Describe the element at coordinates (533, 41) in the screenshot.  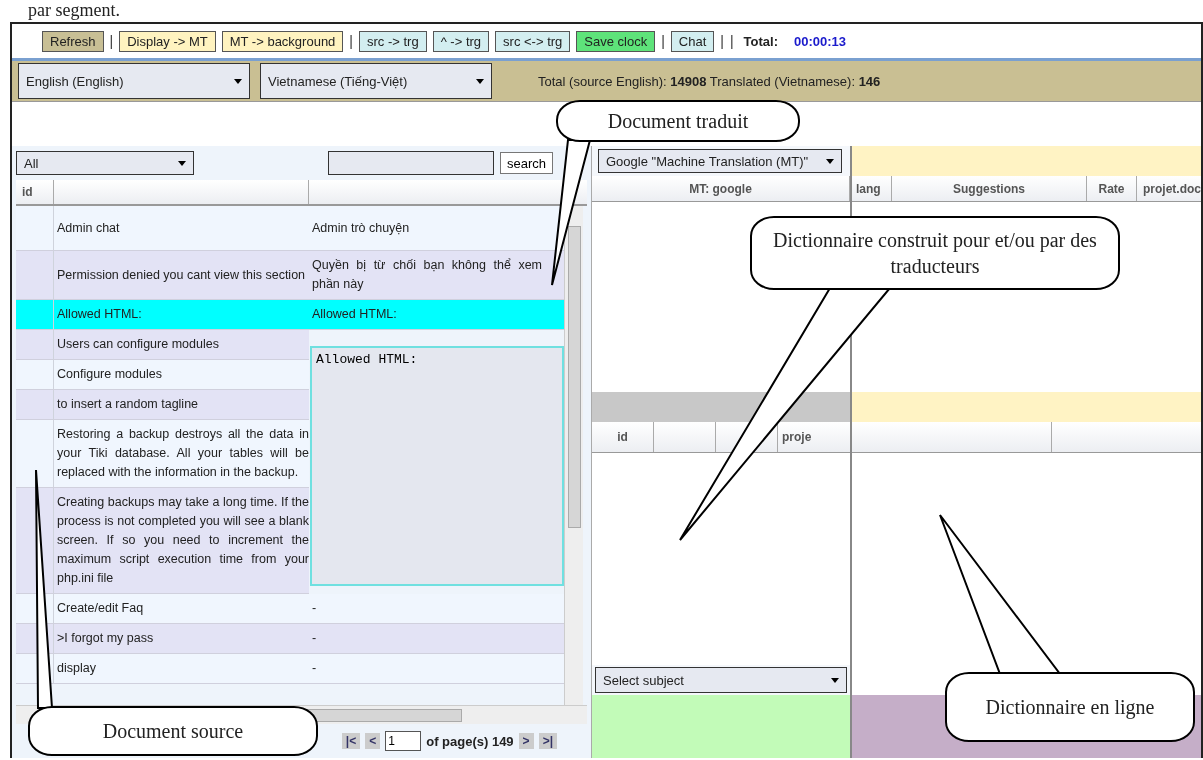
I see `toolbar-button: src <-> trg` at that location.